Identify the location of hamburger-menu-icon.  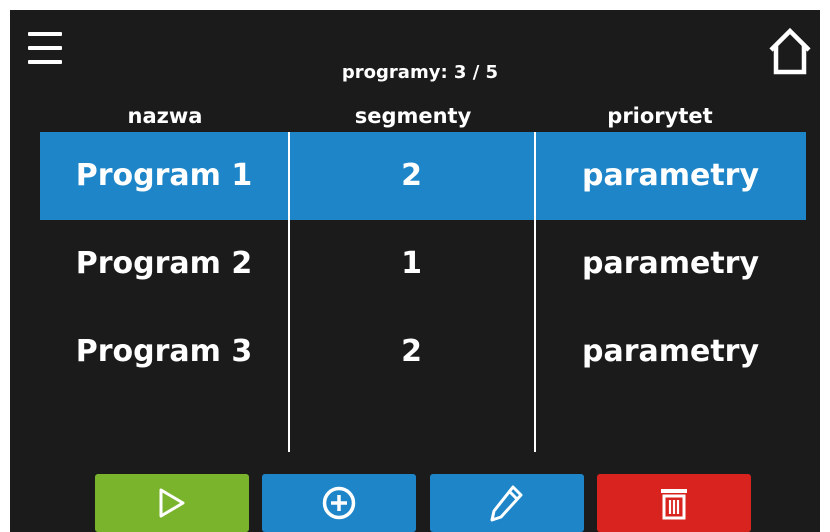
(45, 48).